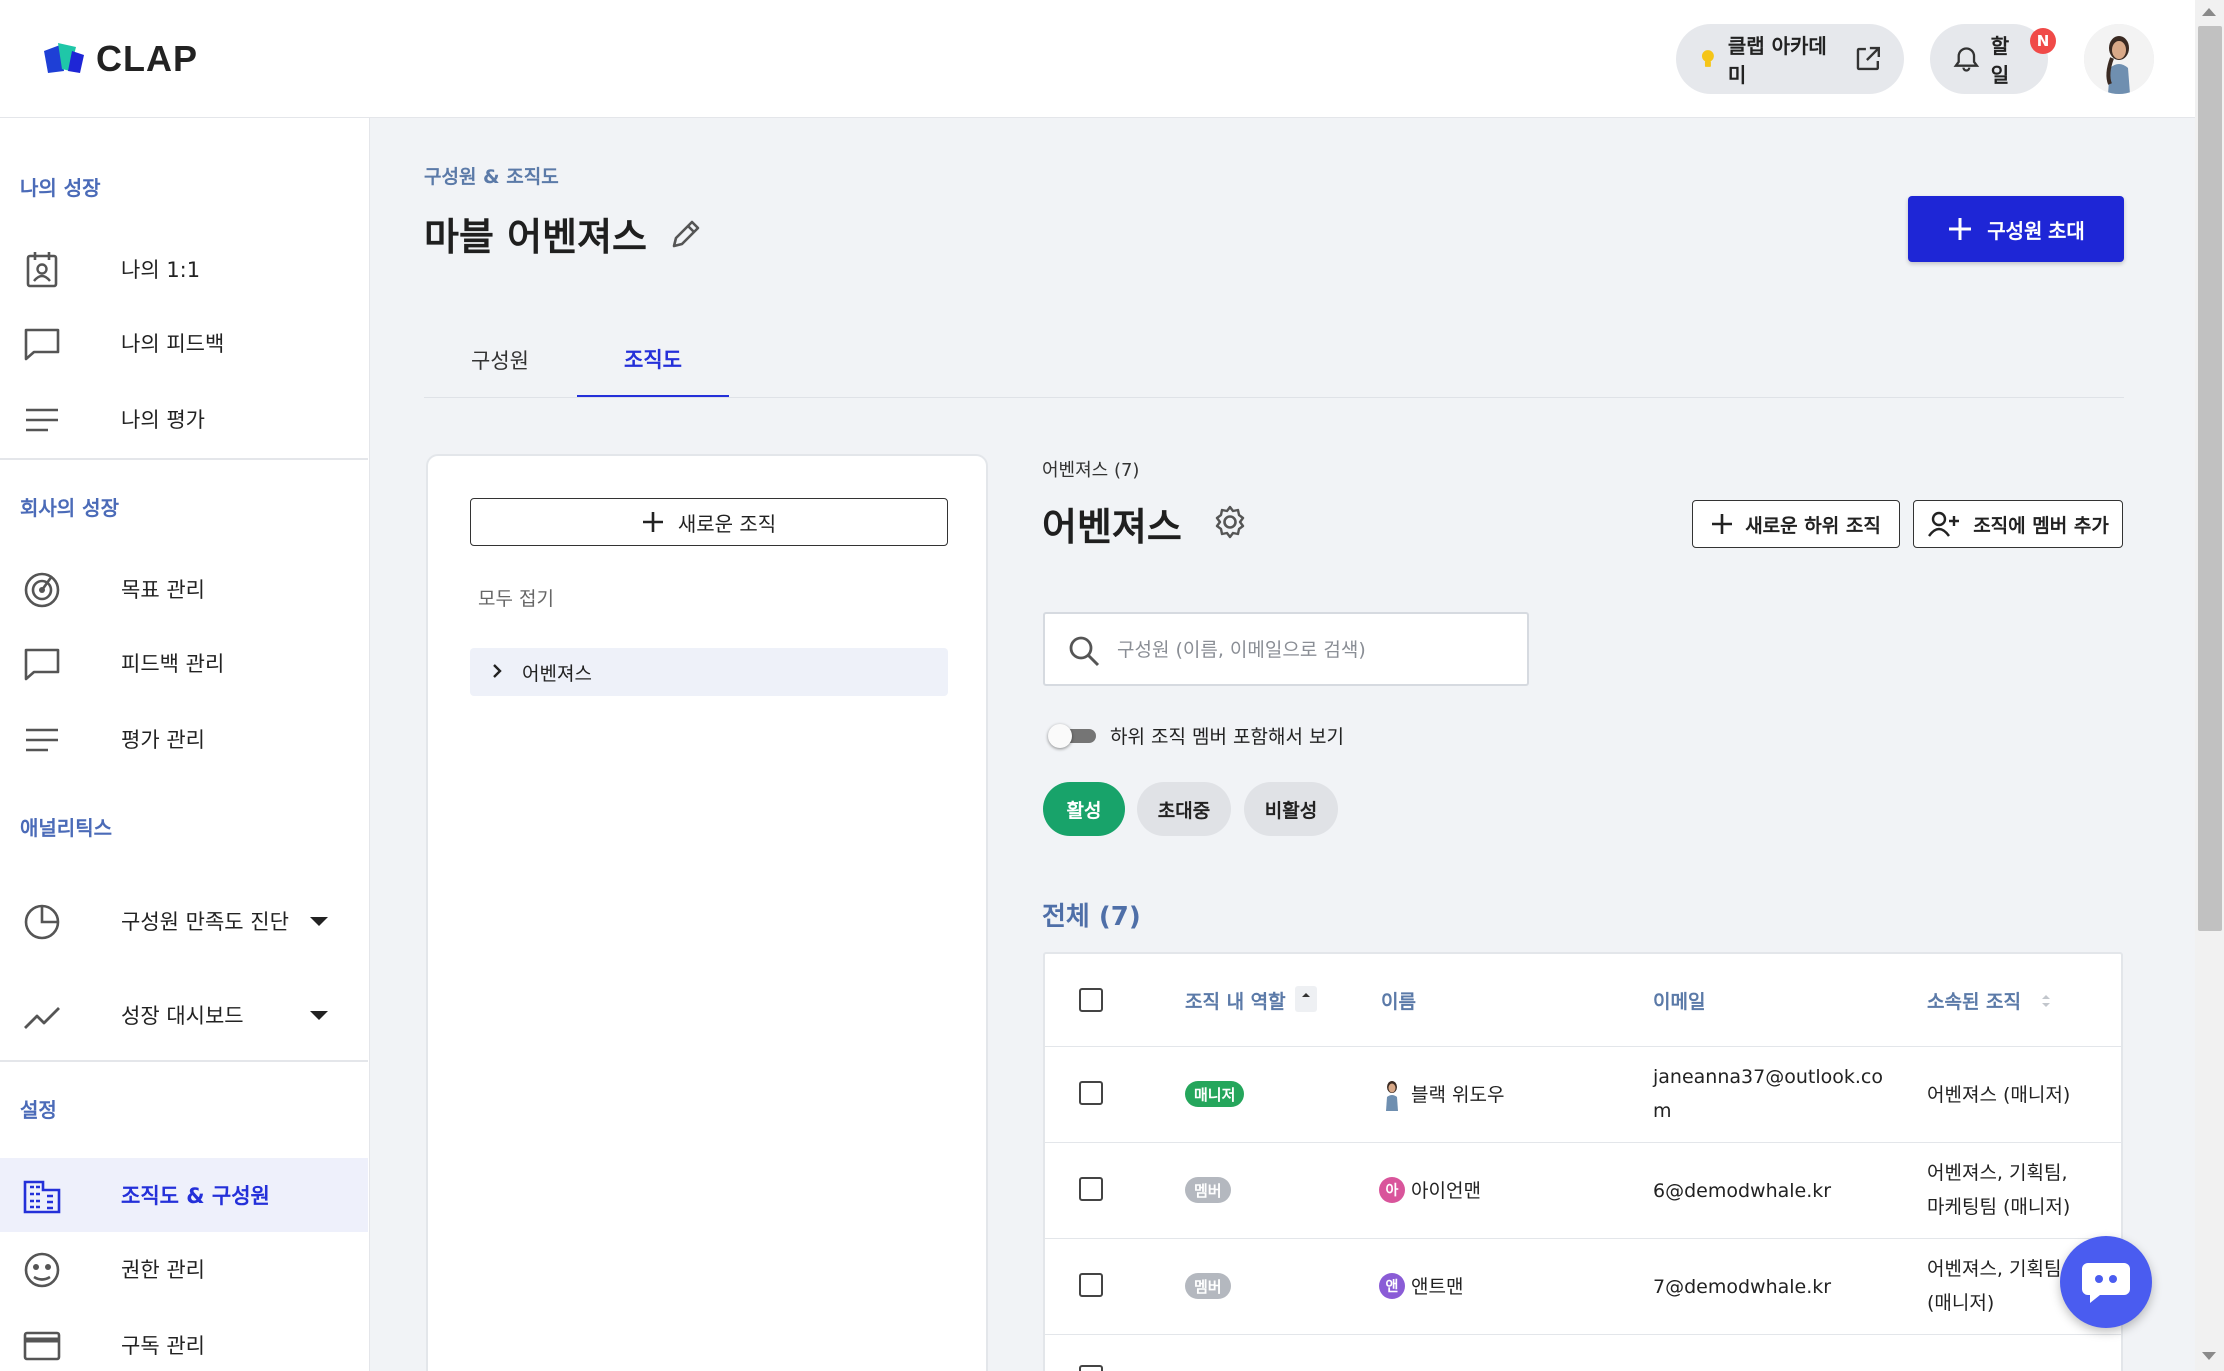 This screenshot has height=1371, width=2224. Describe the element at coordinates (2036, 231) in the screenshot. I see `invite-member-label: 구성원 초대` at that location.